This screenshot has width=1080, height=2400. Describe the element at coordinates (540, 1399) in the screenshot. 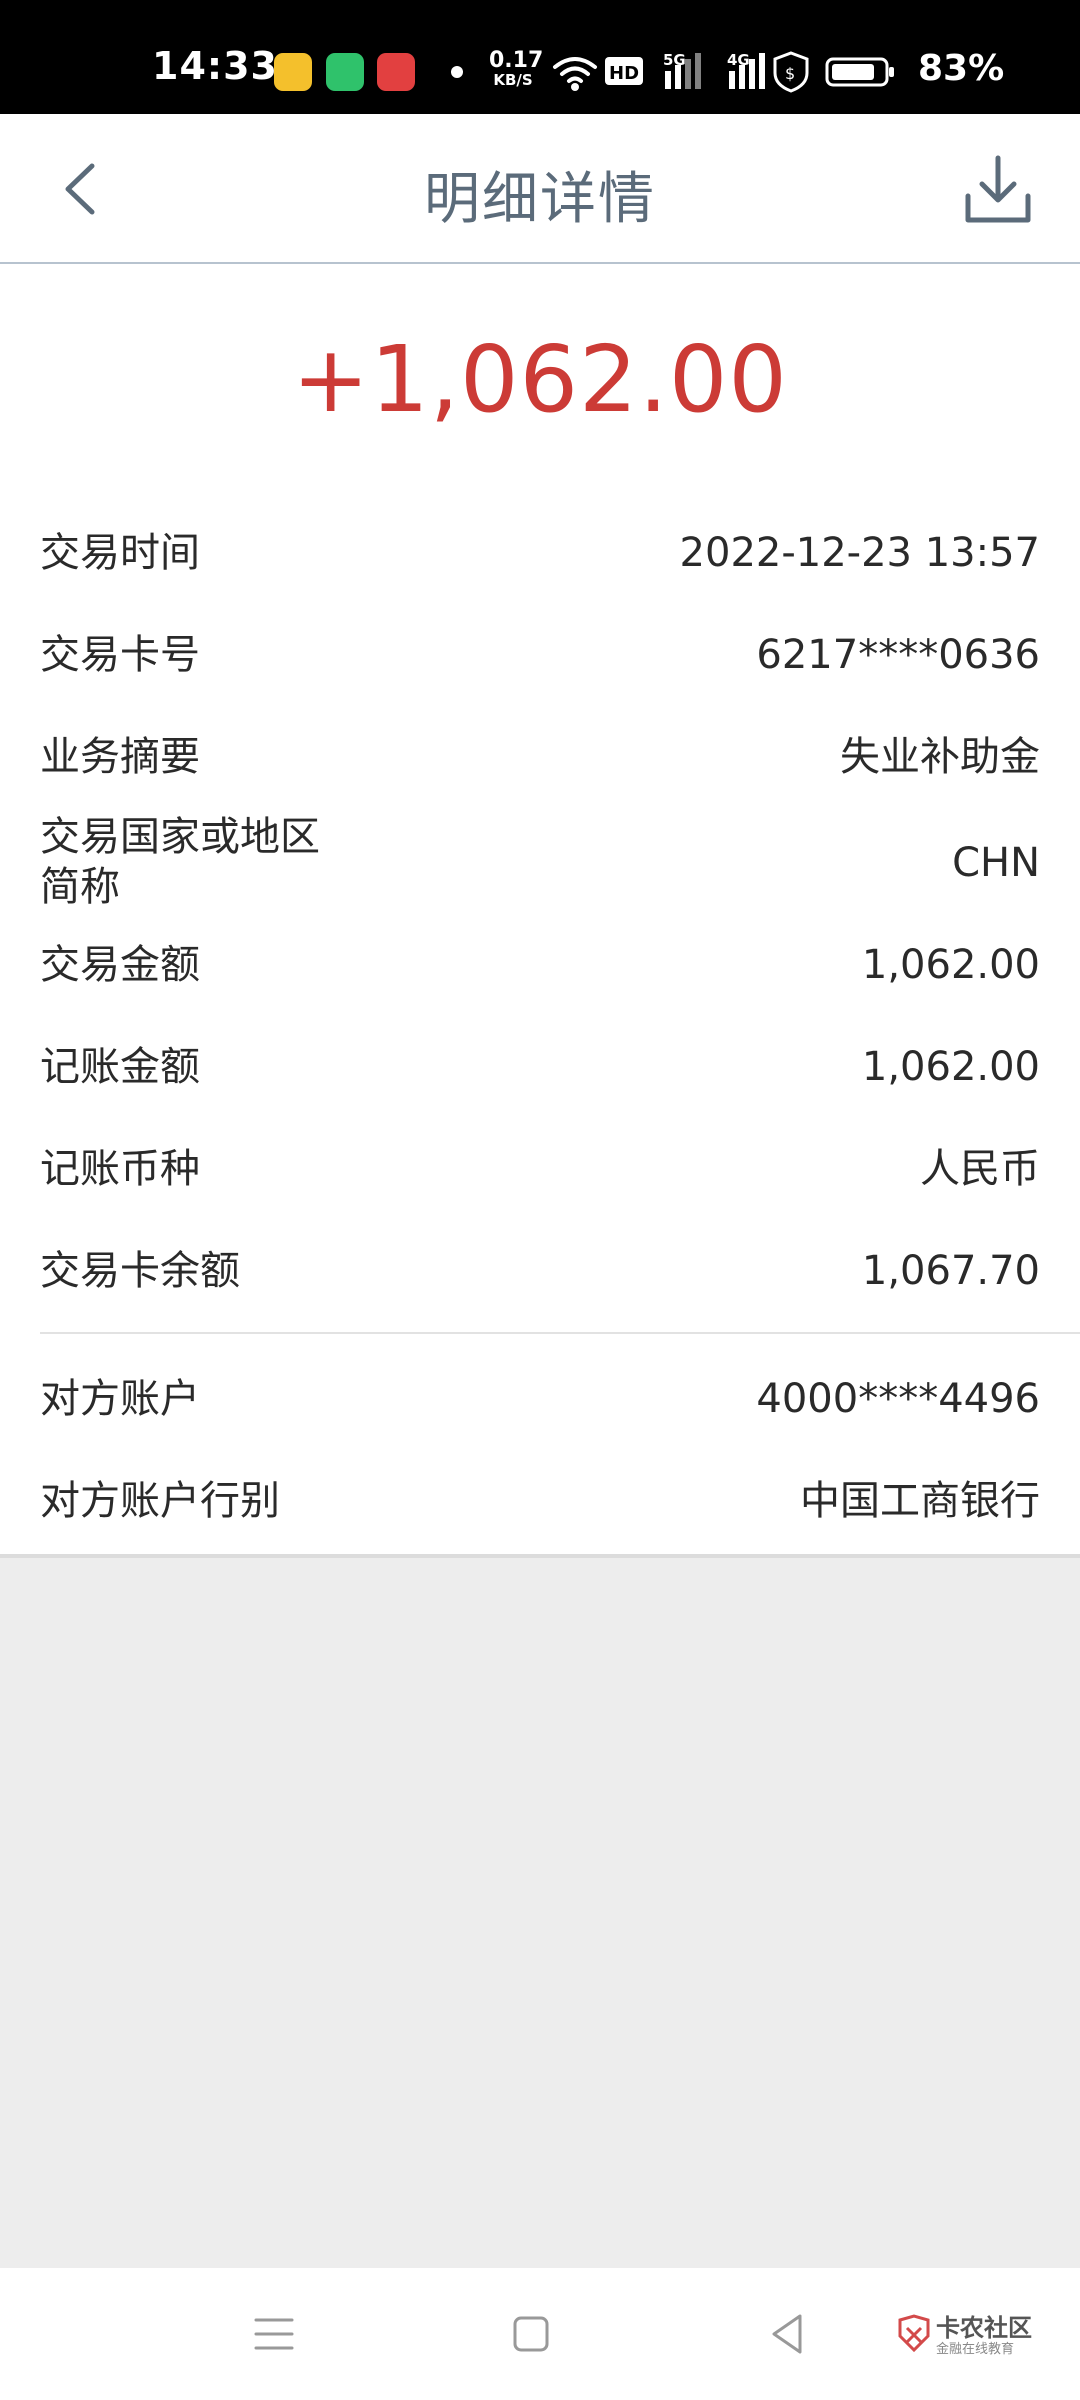

I see `detail-row-counterparty-account: 对方账户 4000****4496` at that location.